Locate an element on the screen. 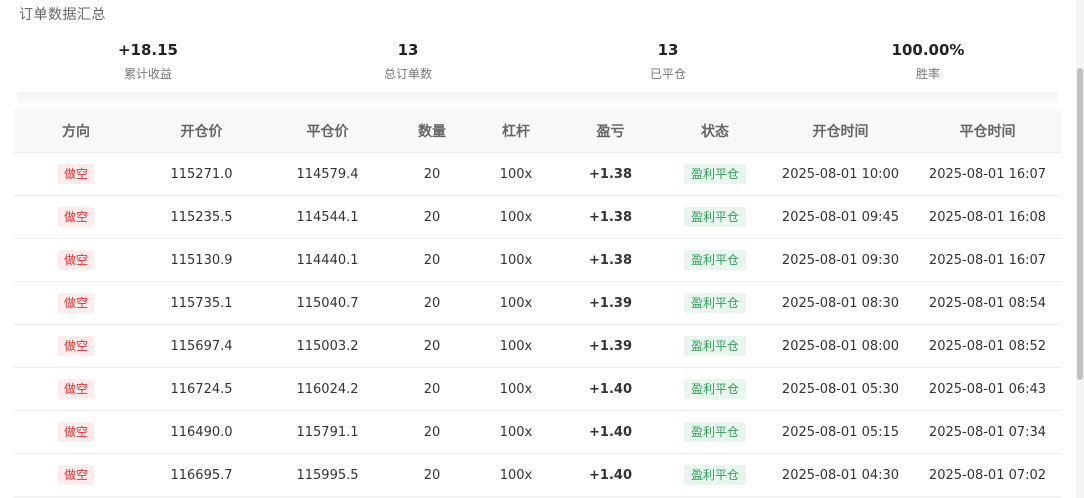 The height and width of the screenshot is (498, 1084). header-direction: 方向 is located at coordinates (76, 131).